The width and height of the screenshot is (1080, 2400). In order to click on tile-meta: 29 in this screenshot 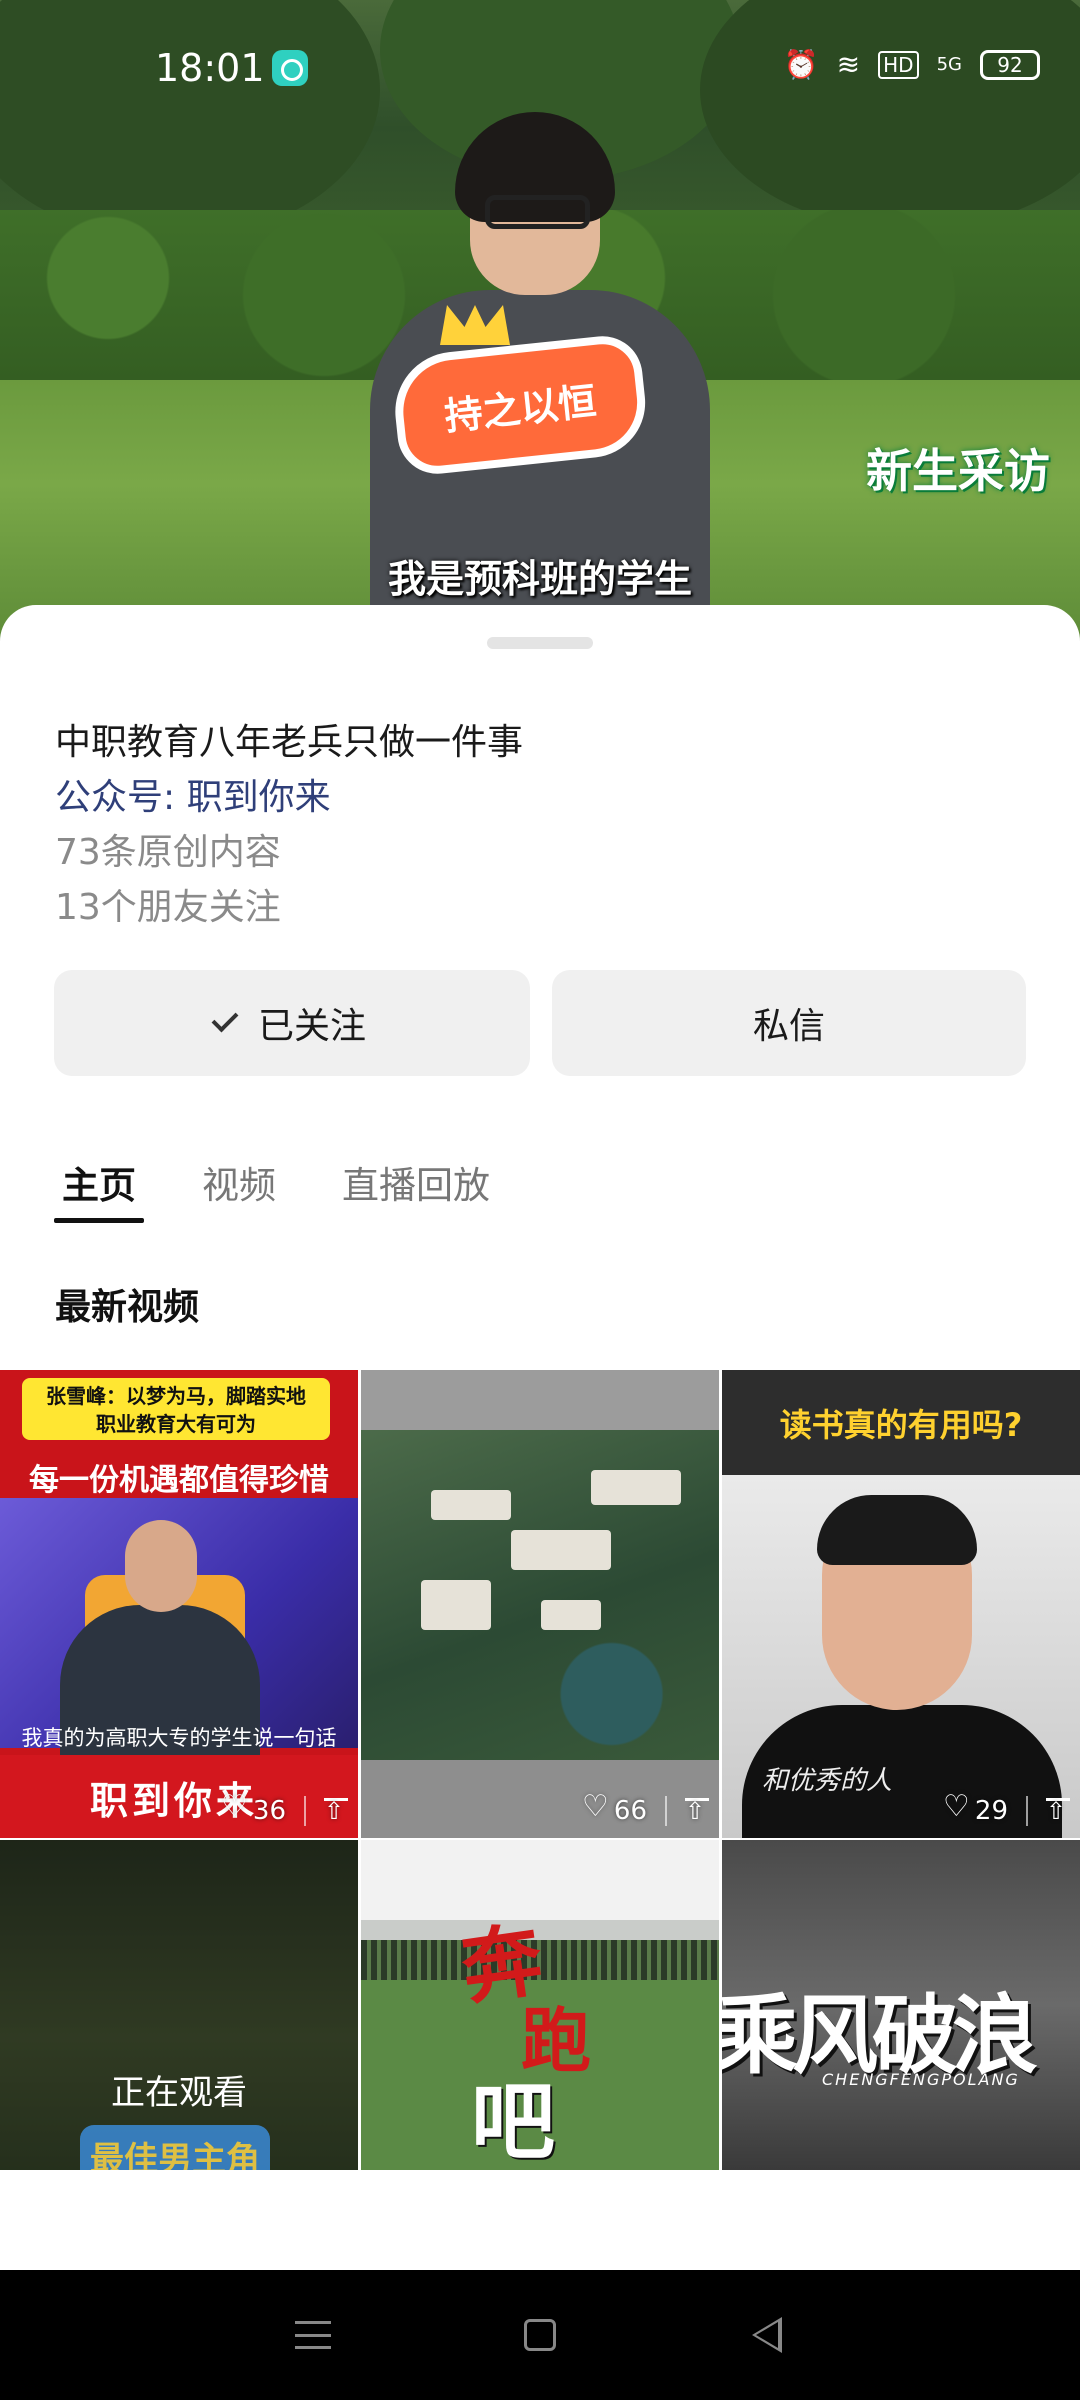, I will do `click(1006, 1807)`.